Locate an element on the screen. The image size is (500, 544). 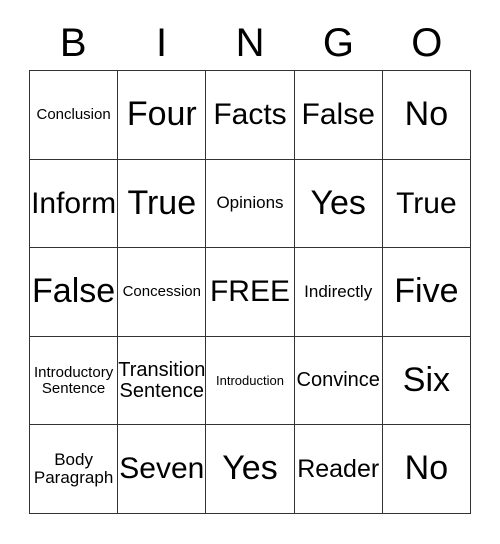
bingo-cell-label: Body Paragraph is located at coordinates (73, 469).